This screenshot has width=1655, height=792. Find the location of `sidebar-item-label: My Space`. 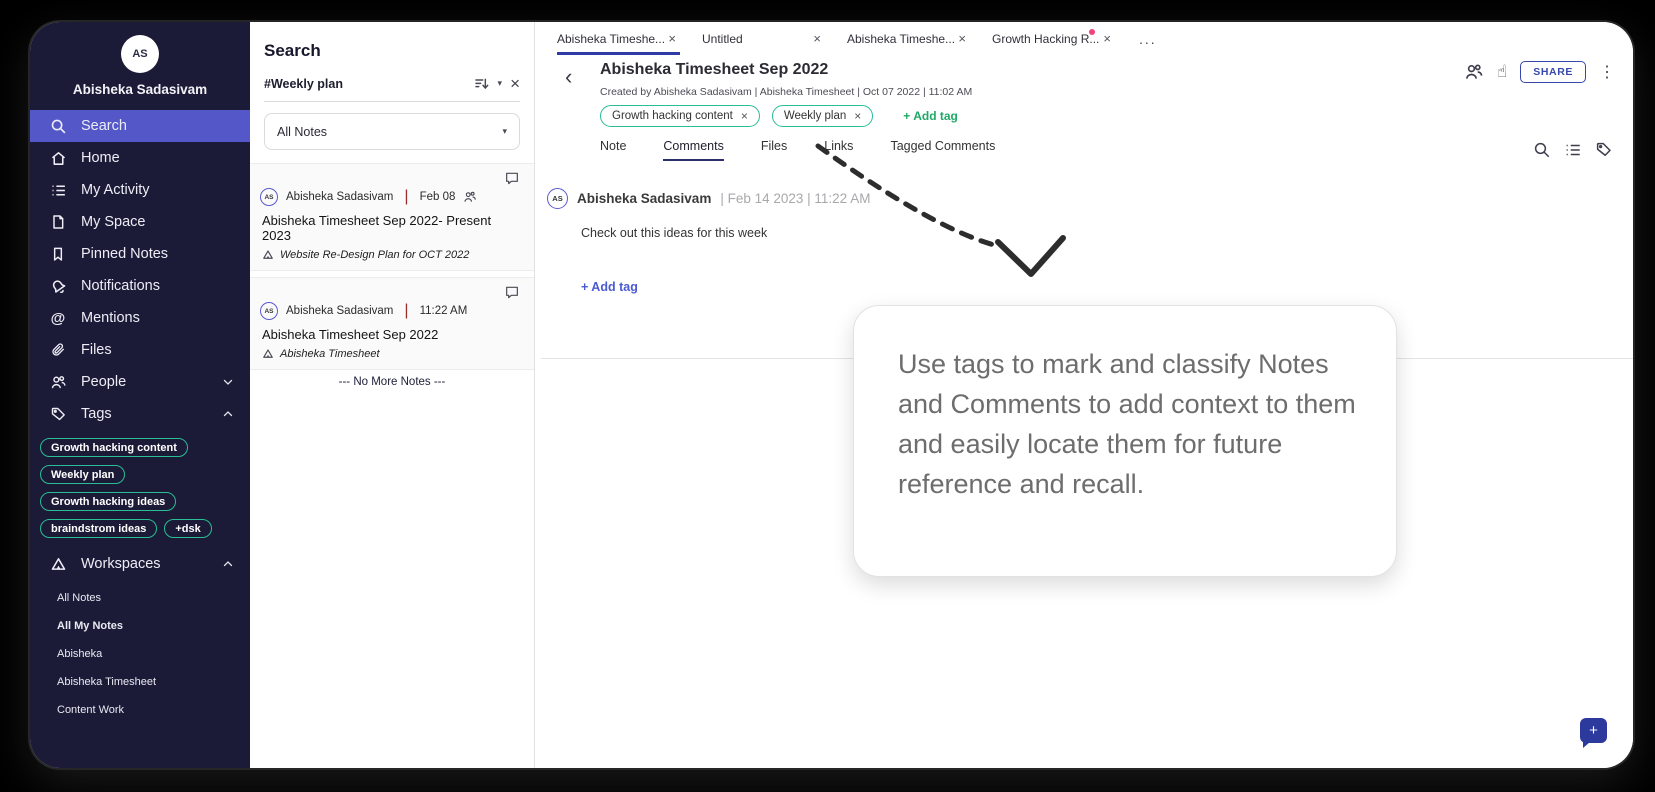

sidebar-item-label: My Space is located at coordinates (113, 222).